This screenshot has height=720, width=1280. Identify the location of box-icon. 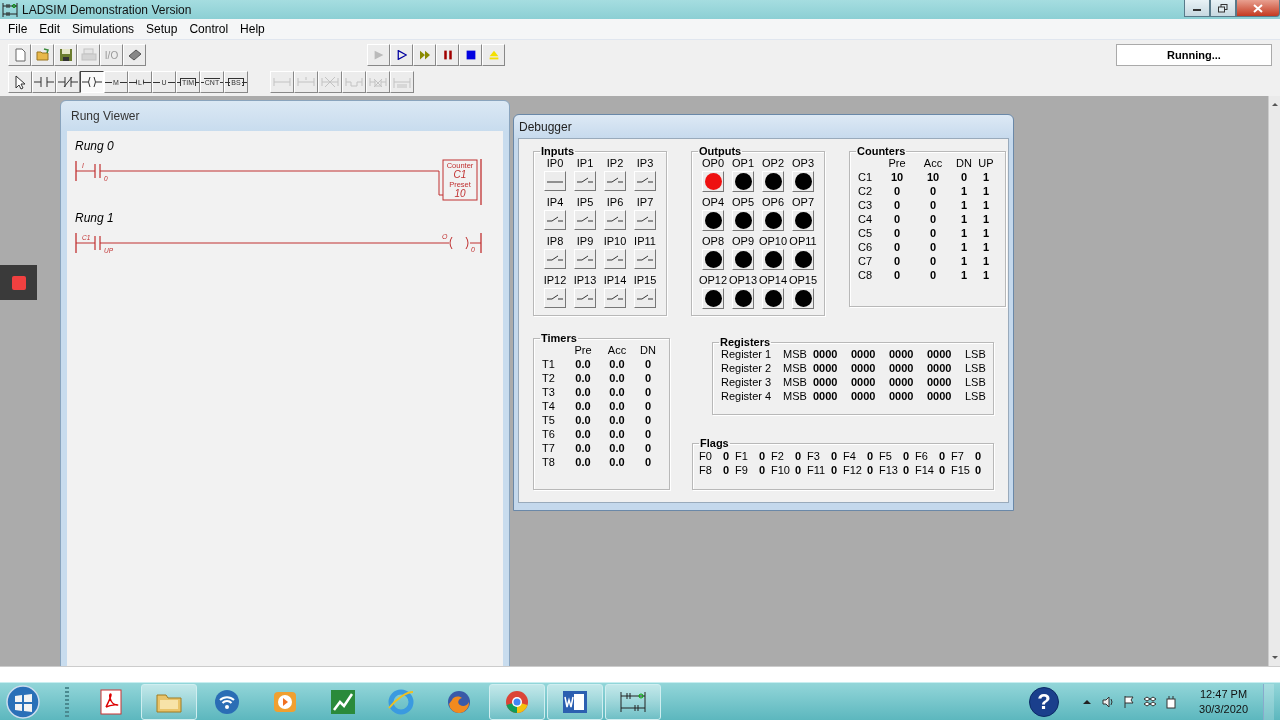
(1150, 701).